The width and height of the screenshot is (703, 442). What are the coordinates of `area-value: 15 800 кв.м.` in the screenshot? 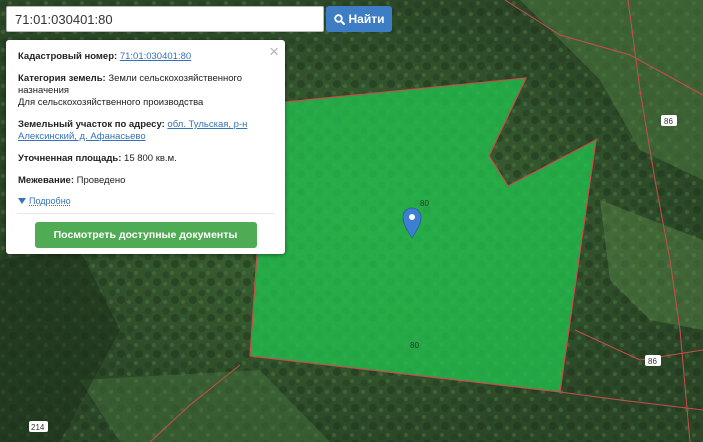 It's located at (150, 158).